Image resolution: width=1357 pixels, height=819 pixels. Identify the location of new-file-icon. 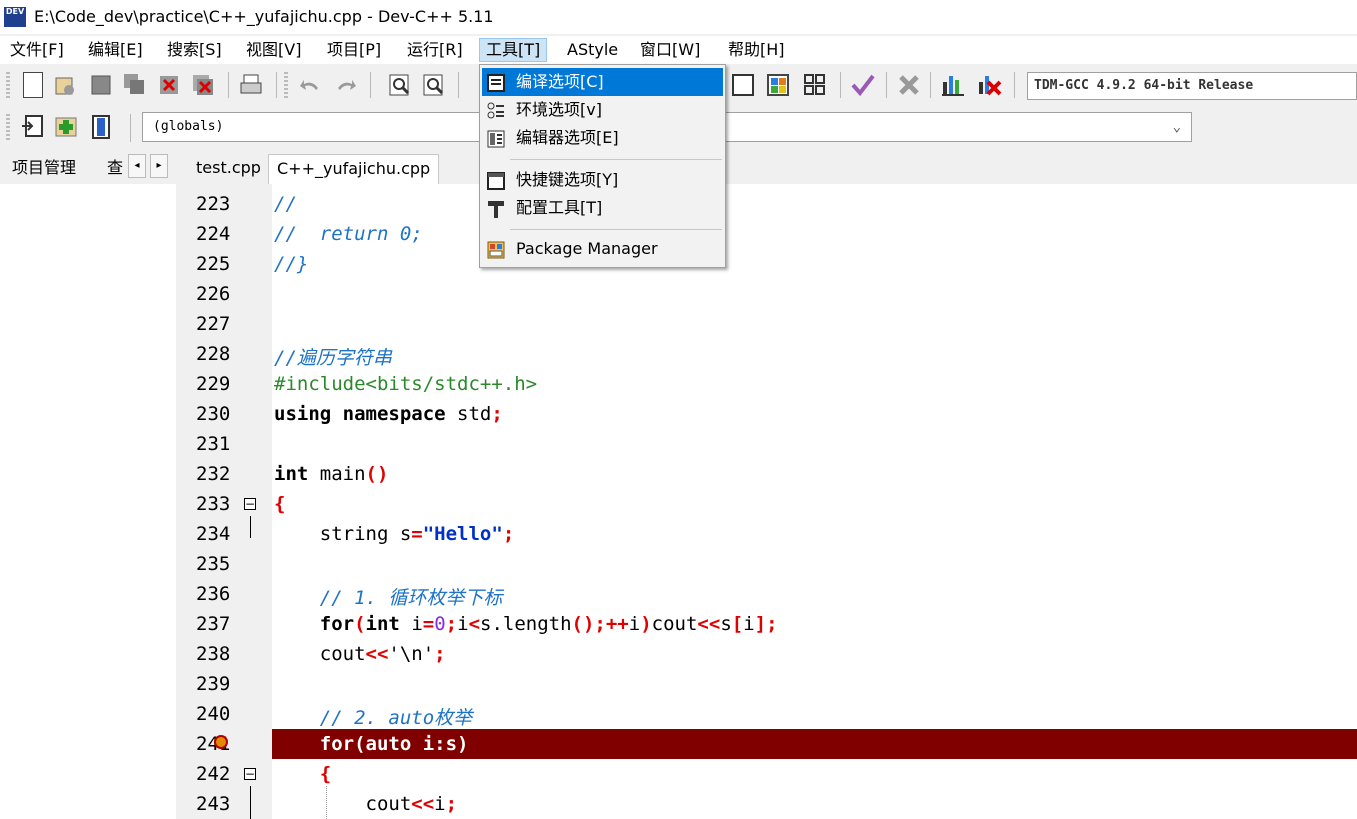
(33, 85).